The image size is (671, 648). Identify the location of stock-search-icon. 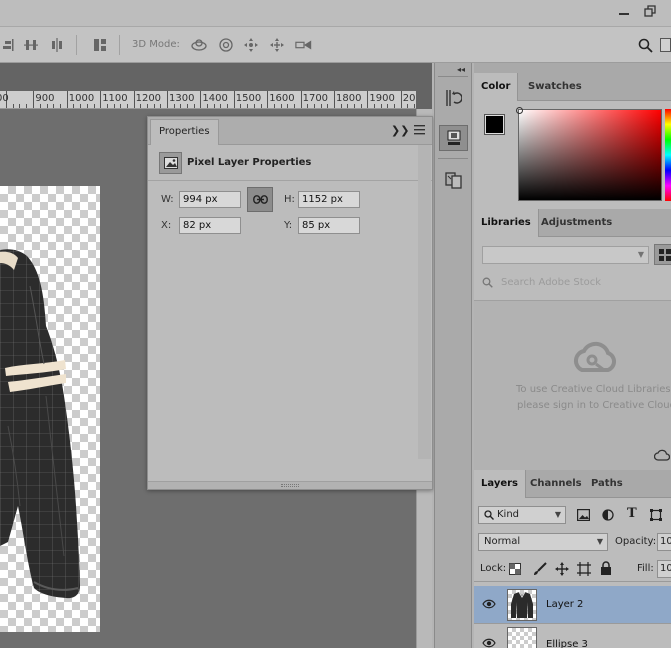
(487, 284).